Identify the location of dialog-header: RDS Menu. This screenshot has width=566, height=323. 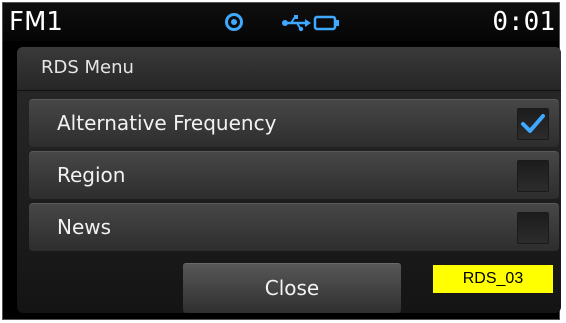
(289, 69).